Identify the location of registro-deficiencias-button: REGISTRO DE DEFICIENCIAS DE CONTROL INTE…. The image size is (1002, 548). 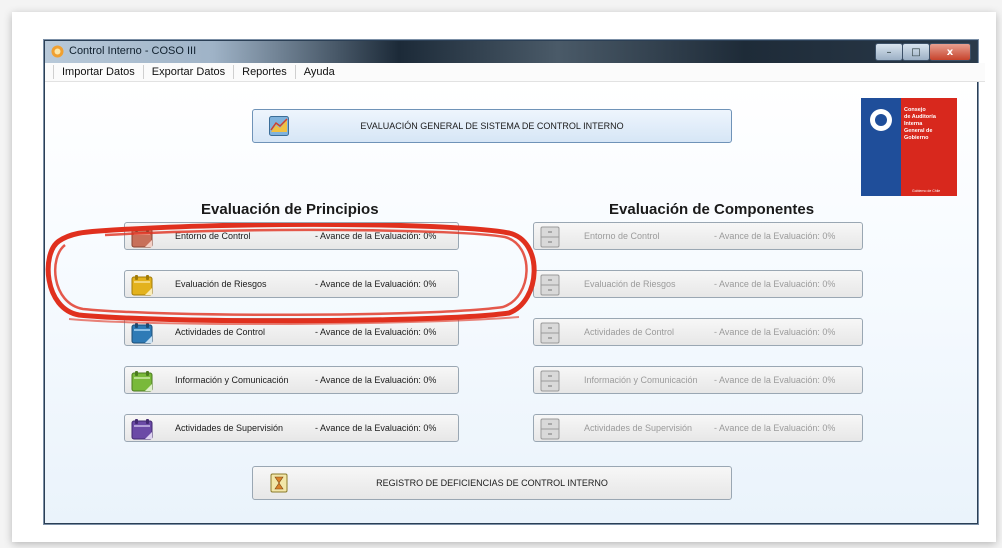
(492, 483).